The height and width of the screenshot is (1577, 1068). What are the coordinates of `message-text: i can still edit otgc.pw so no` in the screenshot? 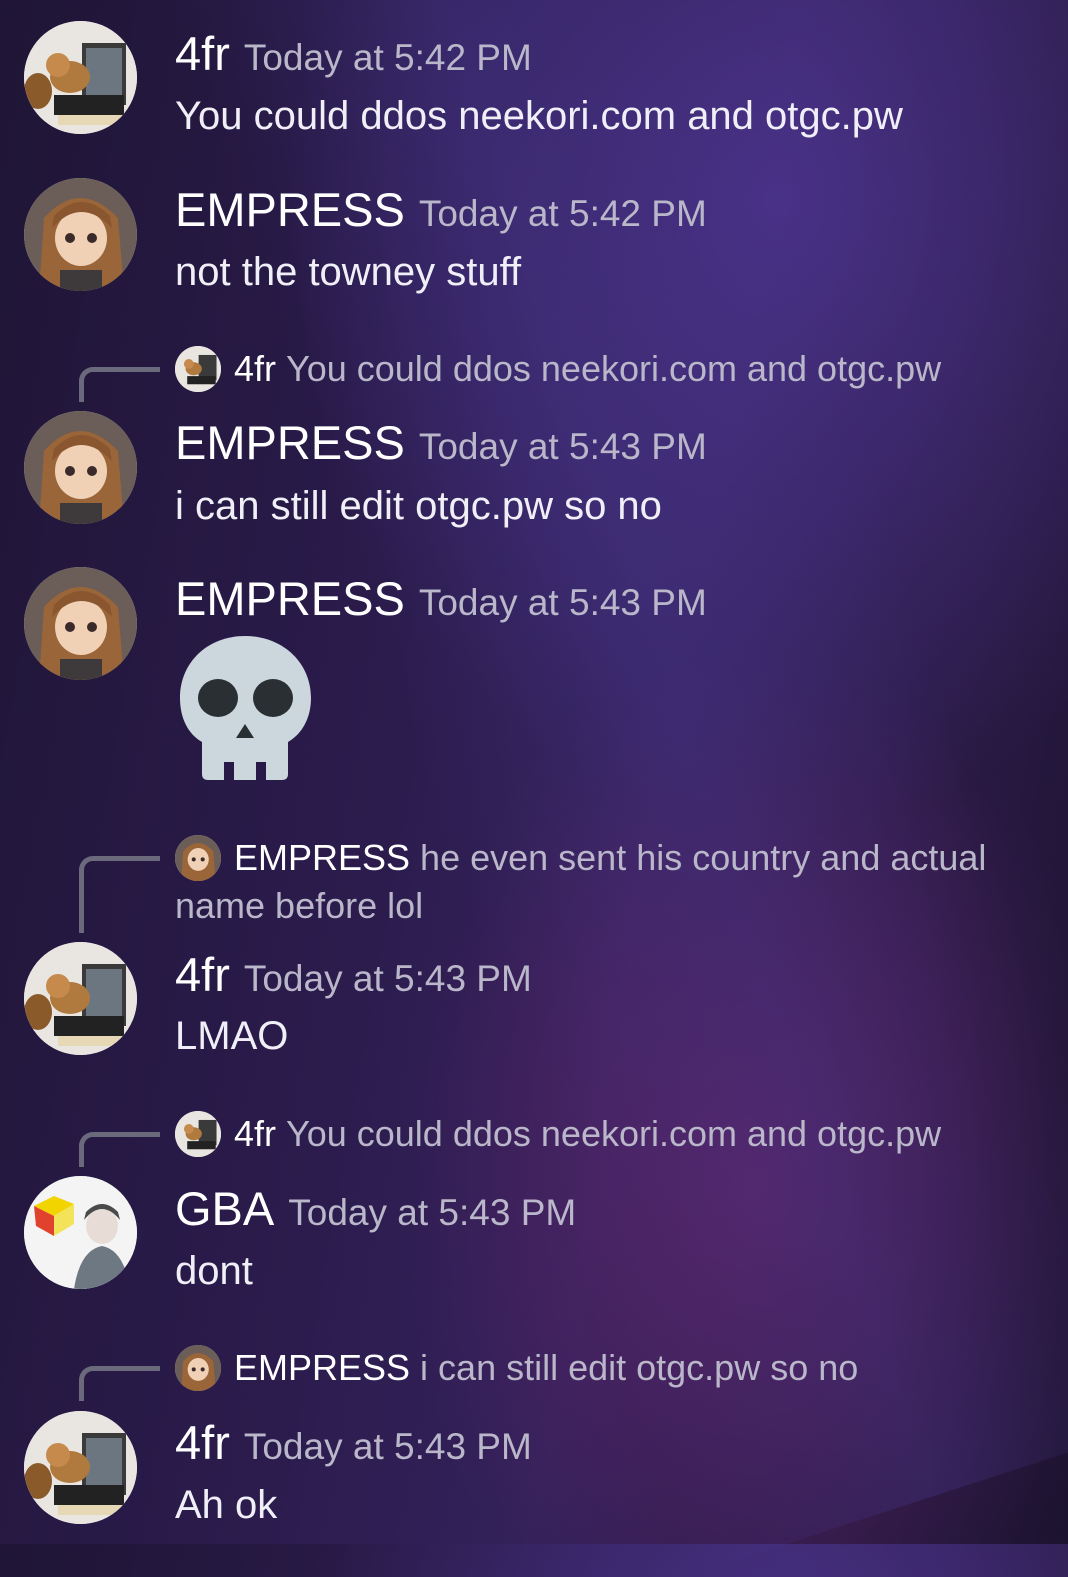 It's located at (418, 506).